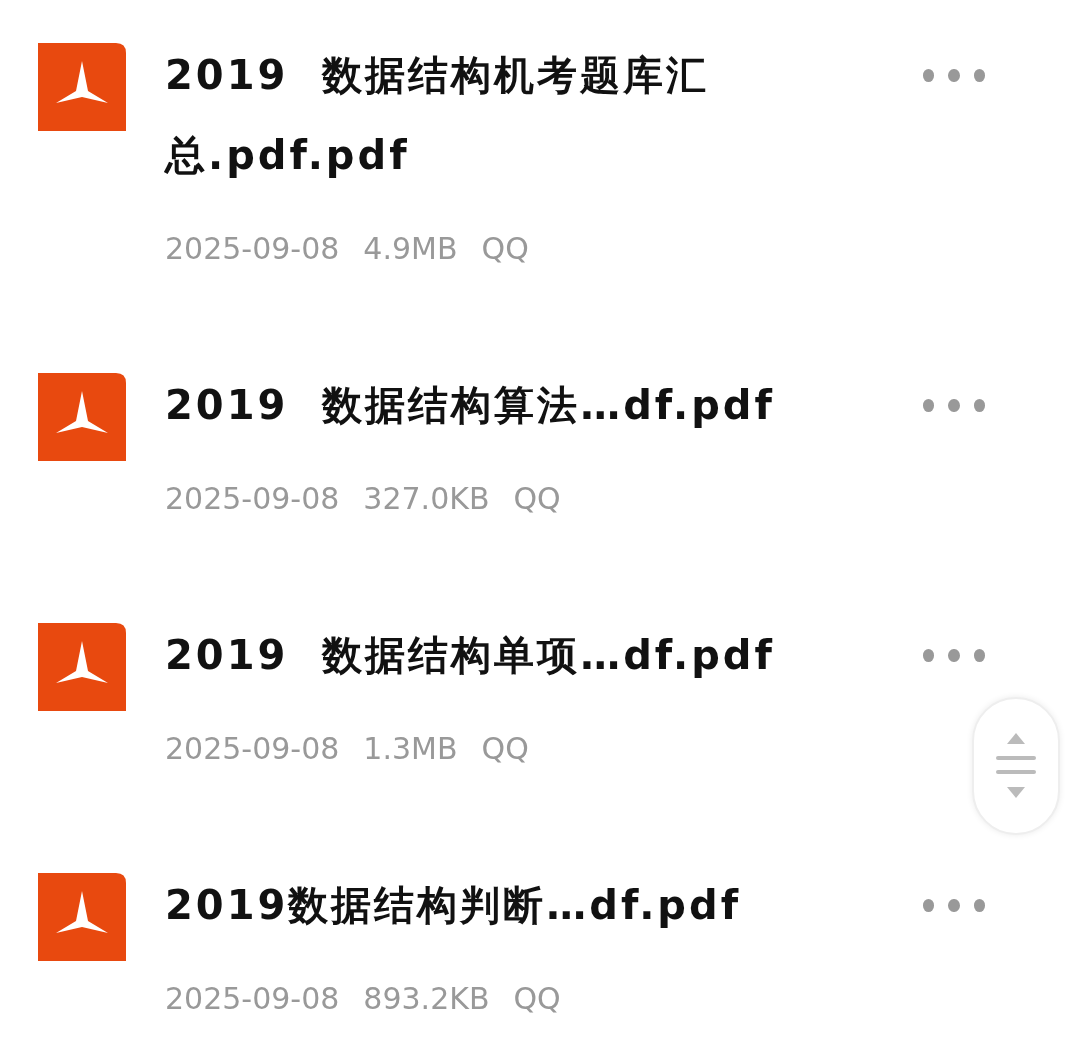 This screenshot has width=1073, height=1062. What do you see at coordinates (426, 999) in the screenshot?
I see `file-size: 893.2KB` at bounding box center [426, 999].